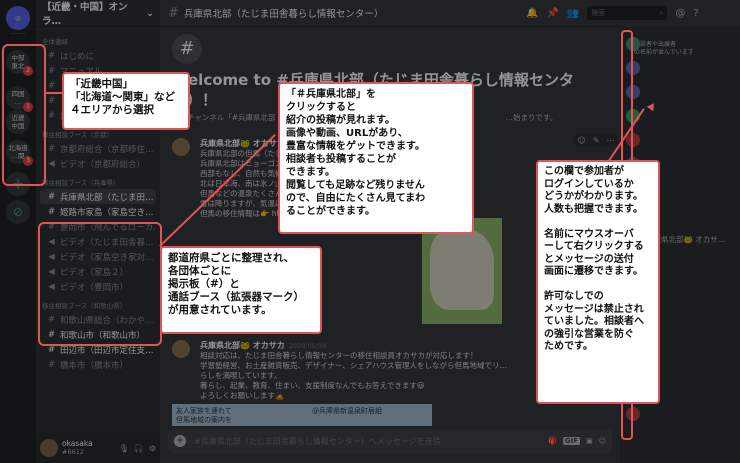 Image resolution: width=740 pixels, height=463 pixels. What do you see at coordinates (283, 14) in the screenshot?
I see `channel-title: 兵庫県北部（たじま田舎暮らし情報センター）` at bounding box center [283, 14].